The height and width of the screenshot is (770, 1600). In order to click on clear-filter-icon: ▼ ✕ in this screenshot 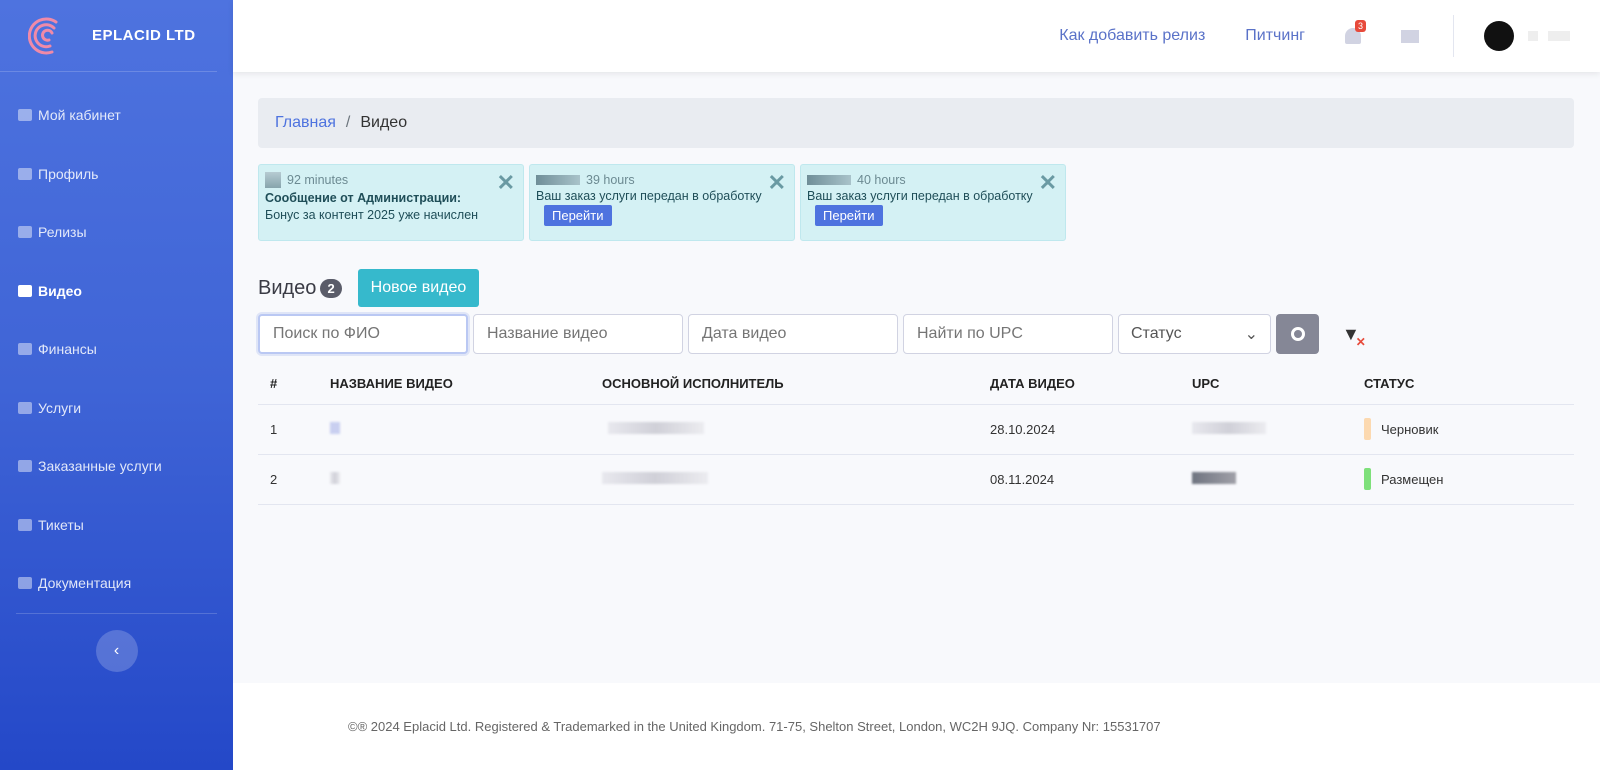, I will do `click(1354, 336)`.